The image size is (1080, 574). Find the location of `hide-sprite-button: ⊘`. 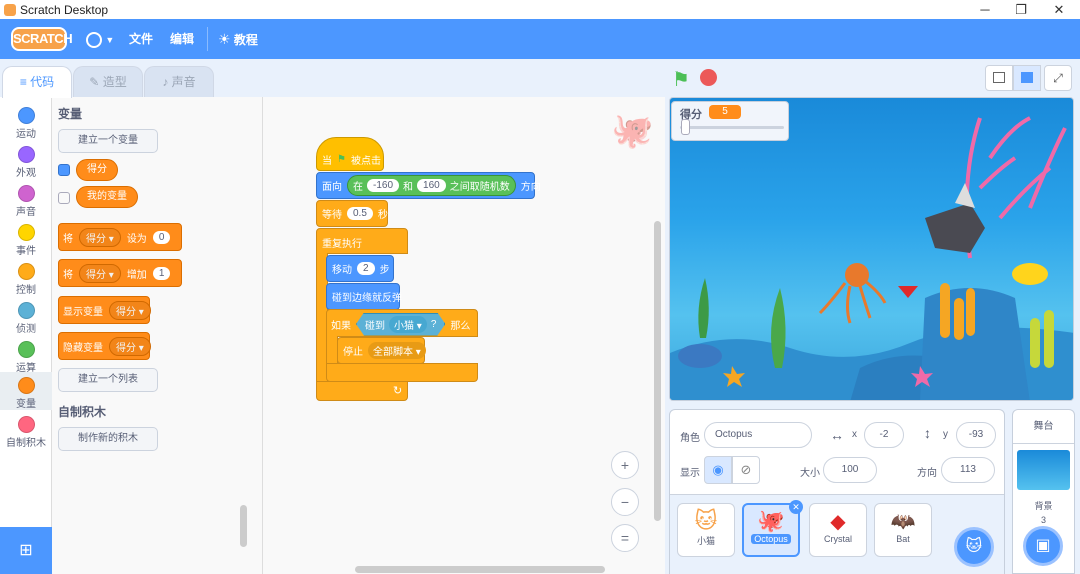

hide-sprite-button: ⊘ is located at coordinates (746, 470).